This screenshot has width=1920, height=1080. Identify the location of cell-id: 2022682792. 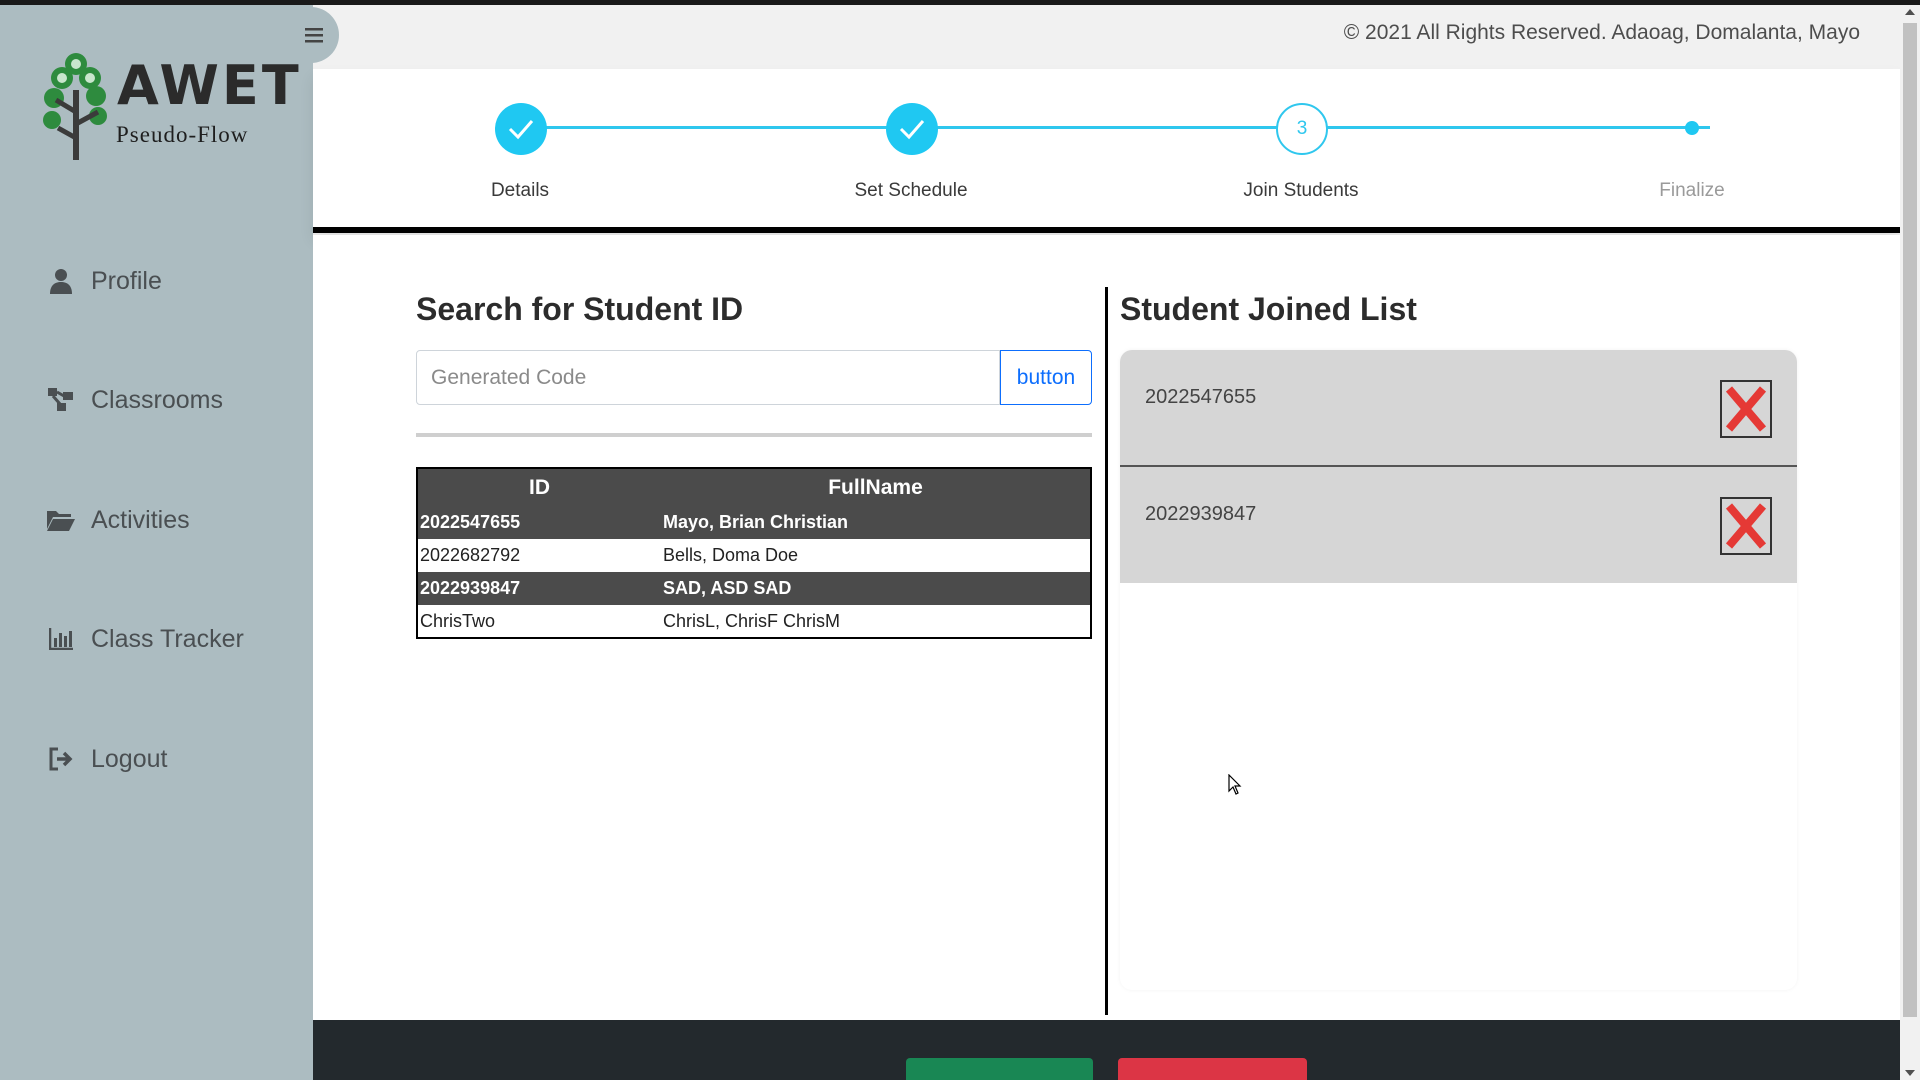
(539, 555).